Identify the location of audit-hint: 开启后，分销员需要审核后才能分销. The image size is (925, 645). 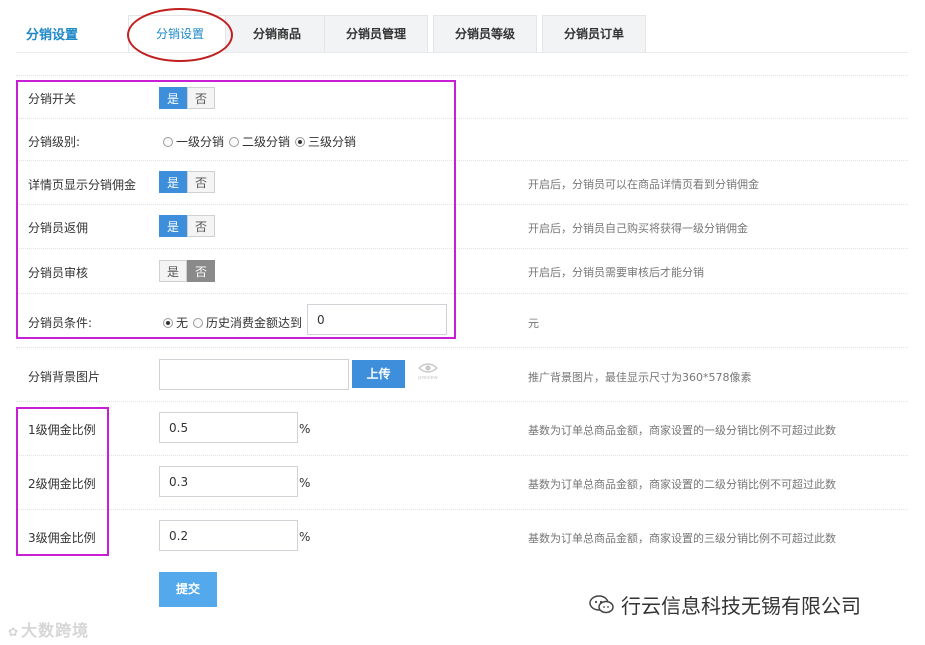
(616, 272).